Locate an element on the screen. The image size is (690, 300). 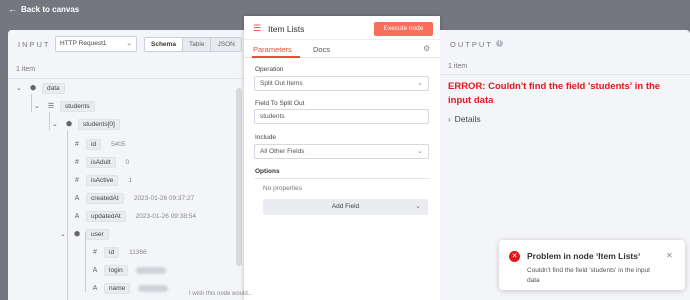
field-to-split-label: Field To Split Out is located at coordinates (280, 103).